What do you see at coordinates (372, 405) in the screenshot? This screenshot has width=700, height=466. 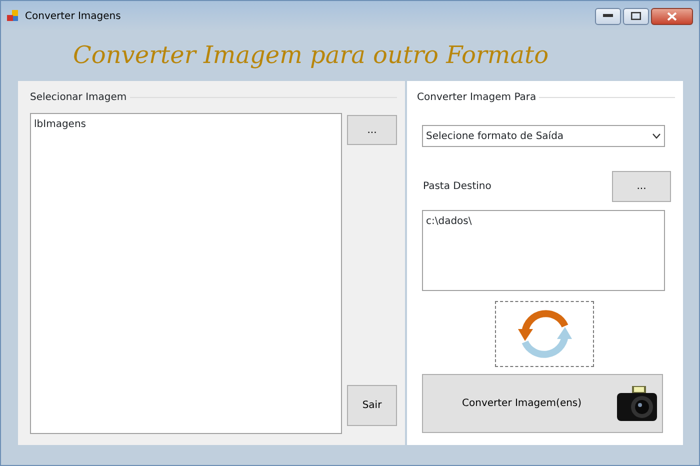 I see `exit-button: Sair` at bounding box center [372, 405].